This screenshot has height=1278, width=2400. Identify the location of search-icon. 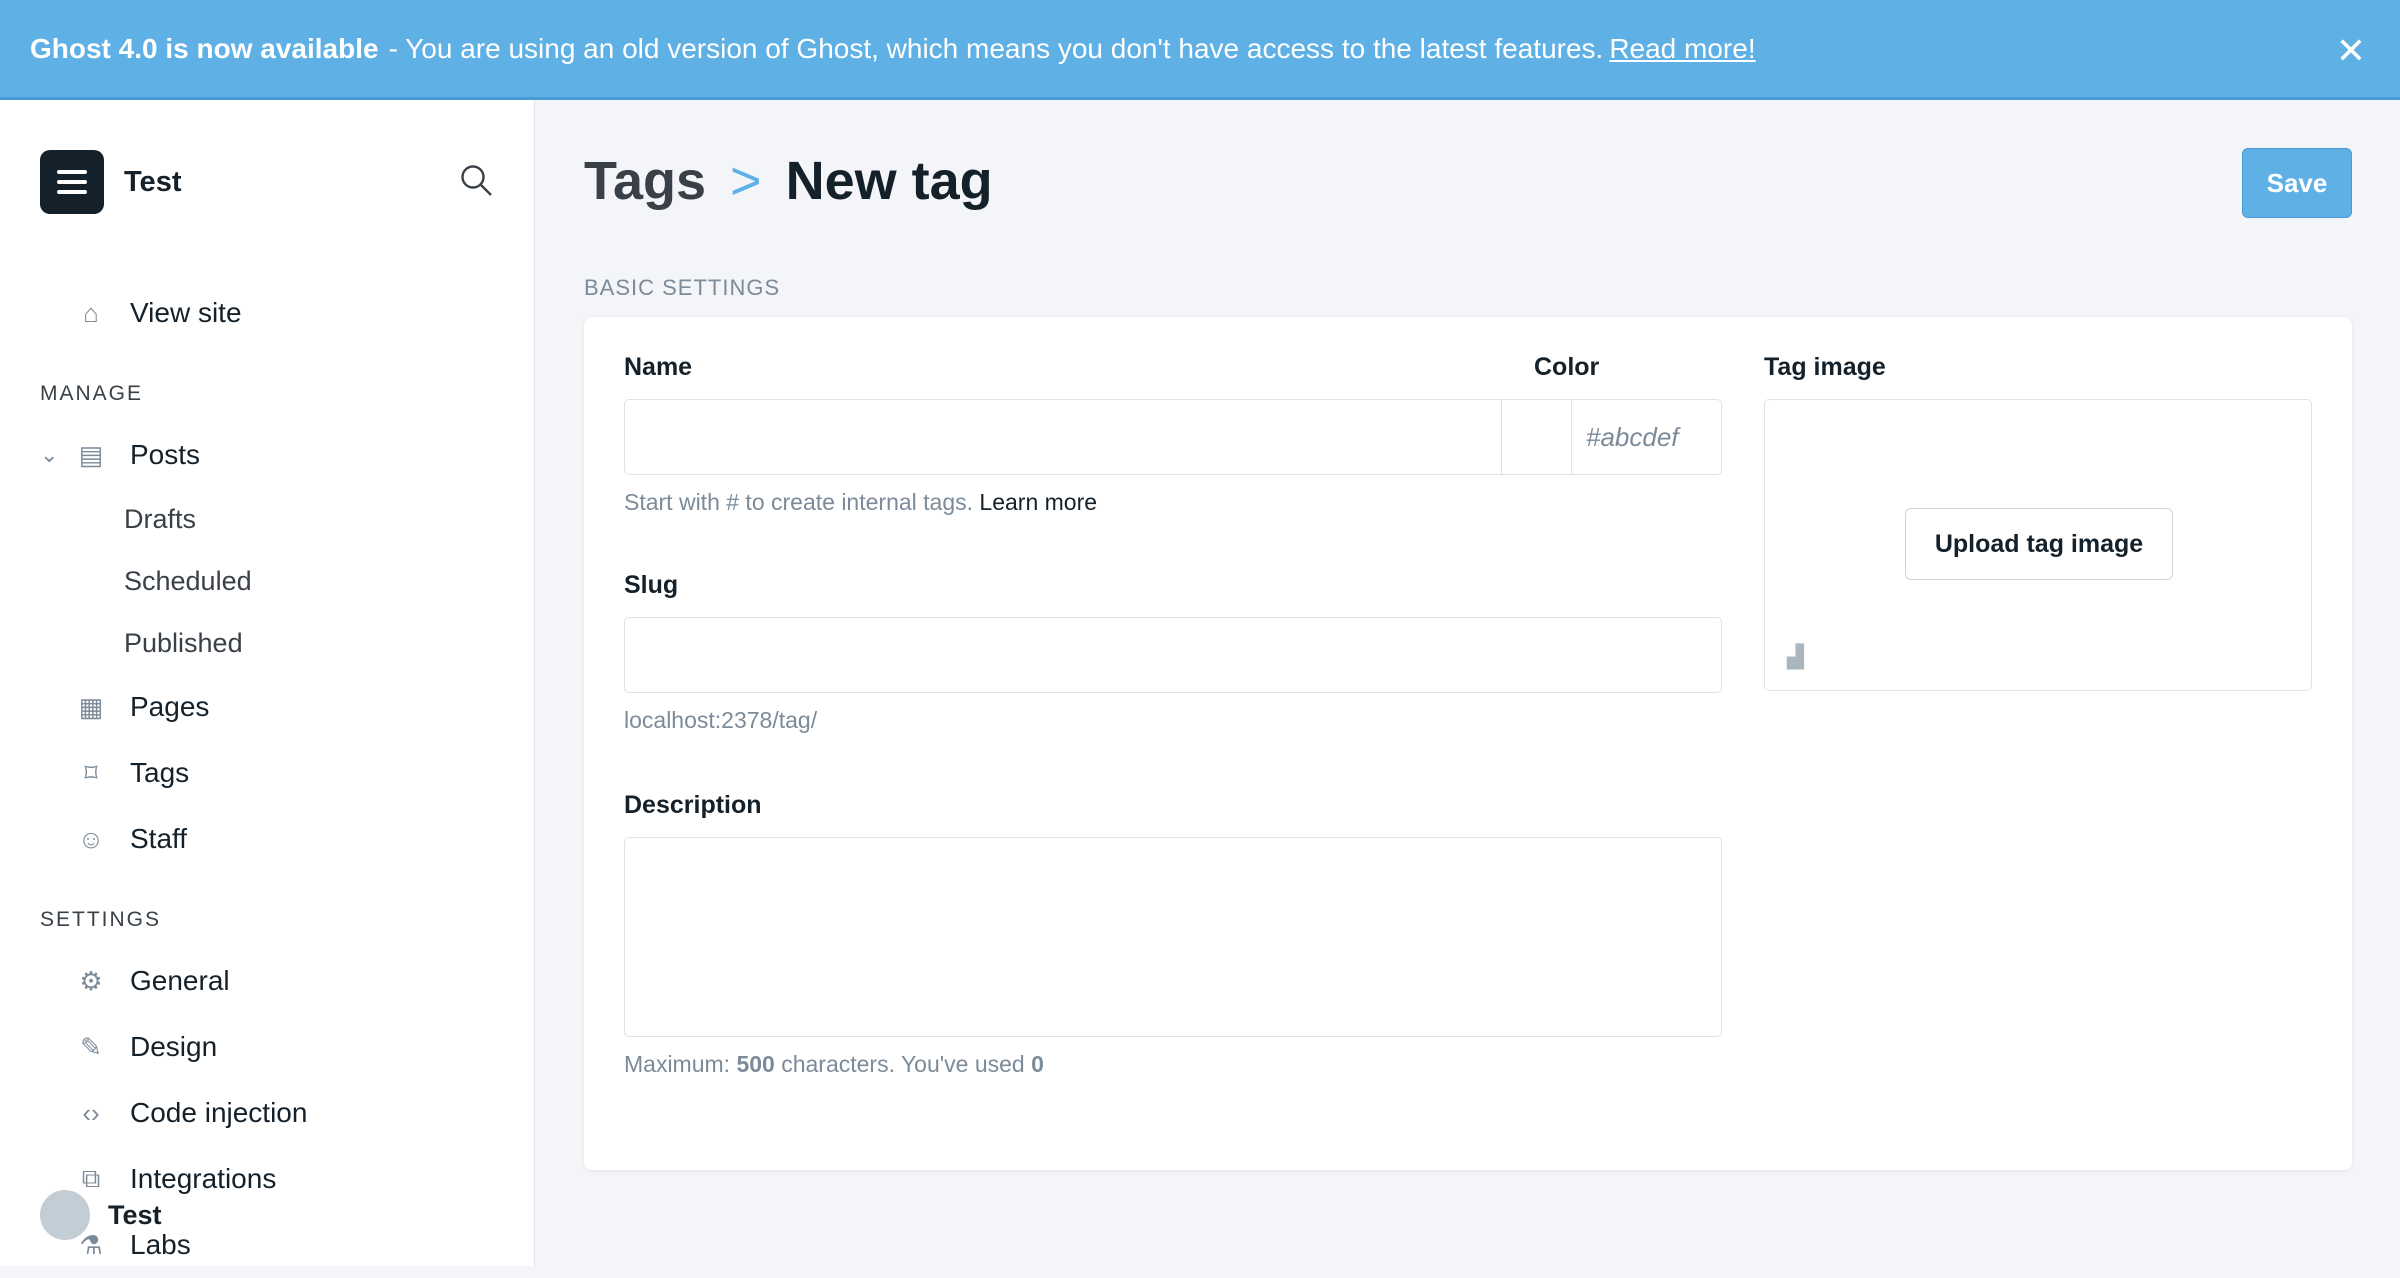
(476, 180).